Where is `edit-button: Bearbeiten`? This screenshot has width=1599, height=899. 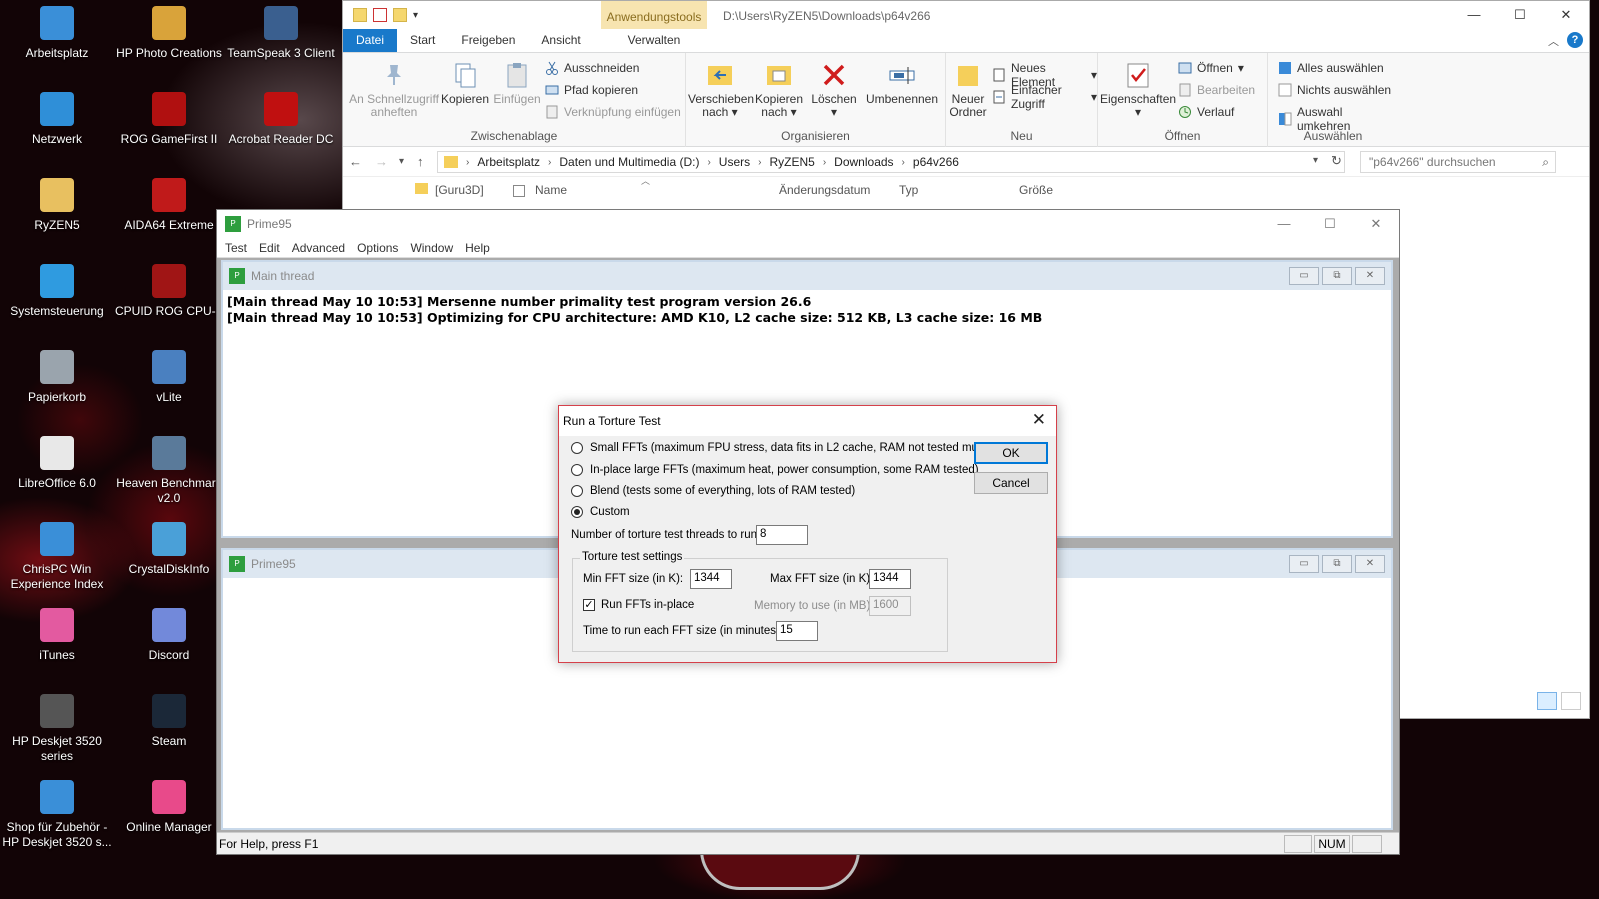 edit-button: Bearbeiten is located at coordinates (1216, 90).